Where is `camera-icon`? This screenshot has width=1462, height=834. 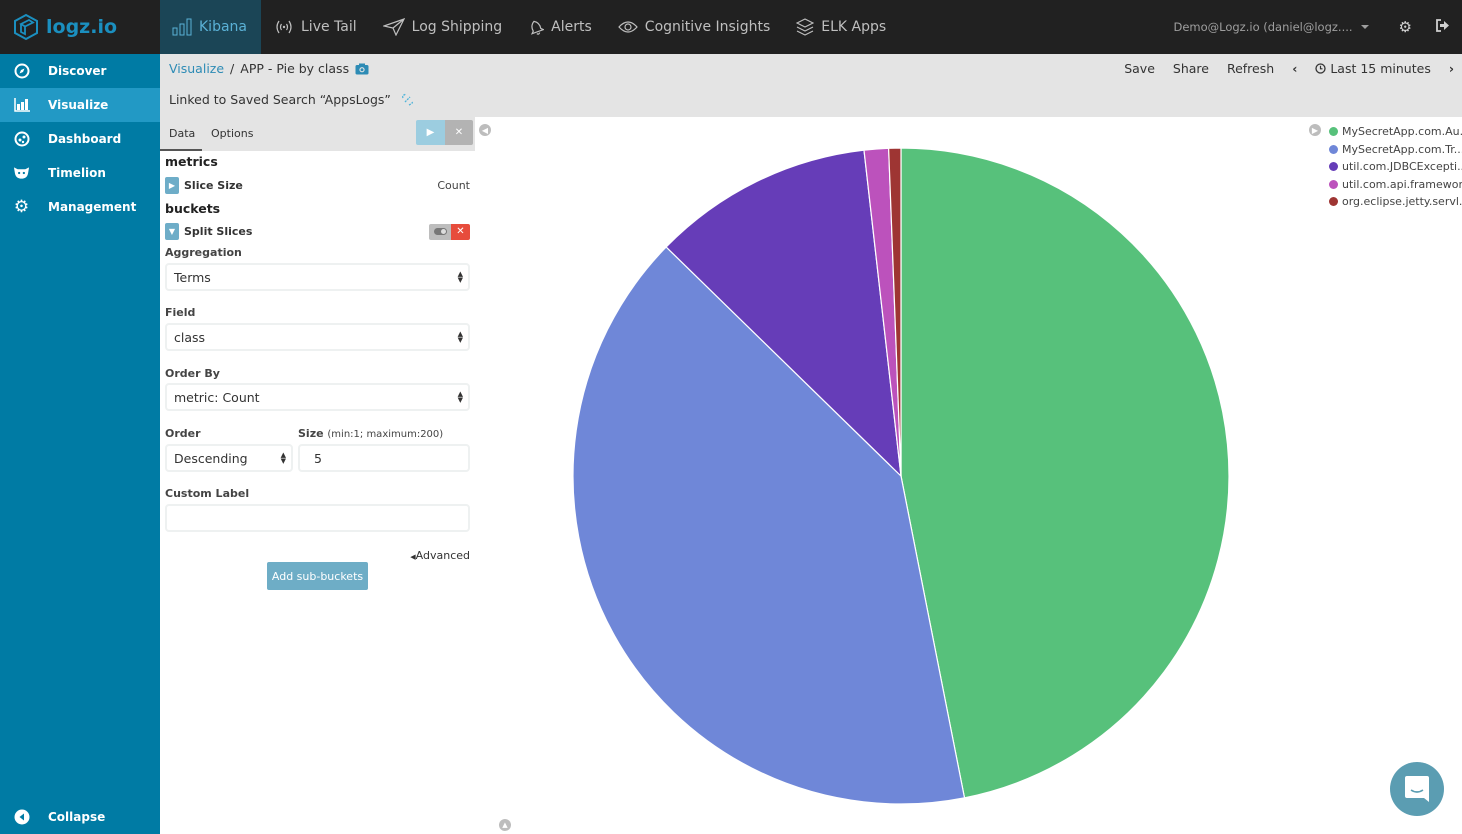 camera-icon is located at coordinates (362, 69).